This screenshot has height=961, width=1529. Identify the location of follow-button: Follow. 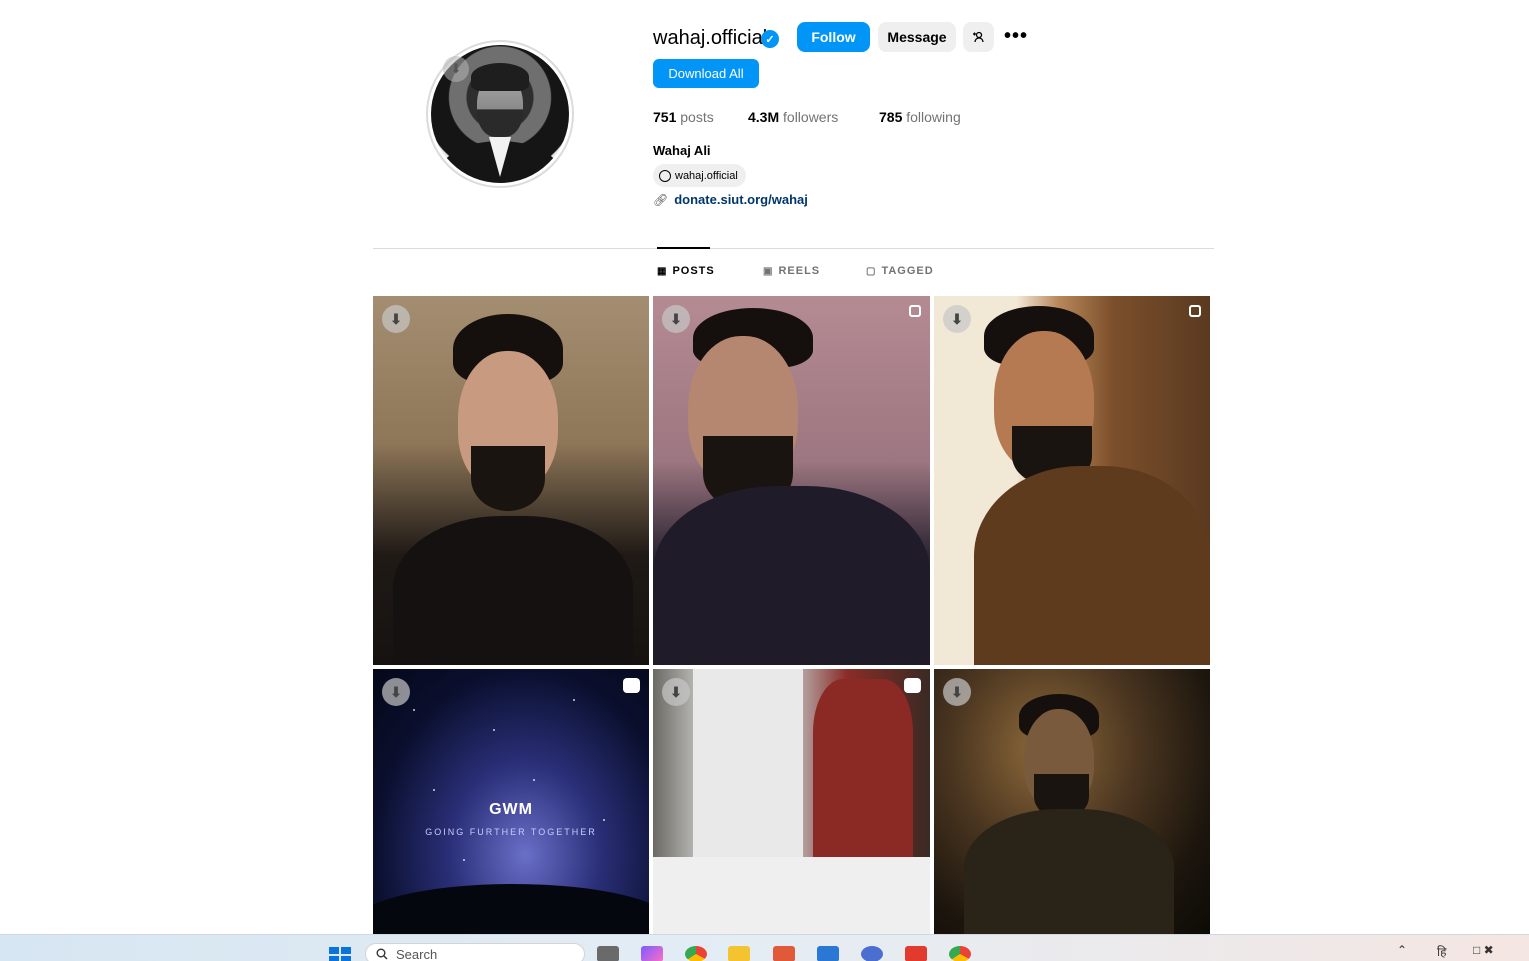
(833, 37).